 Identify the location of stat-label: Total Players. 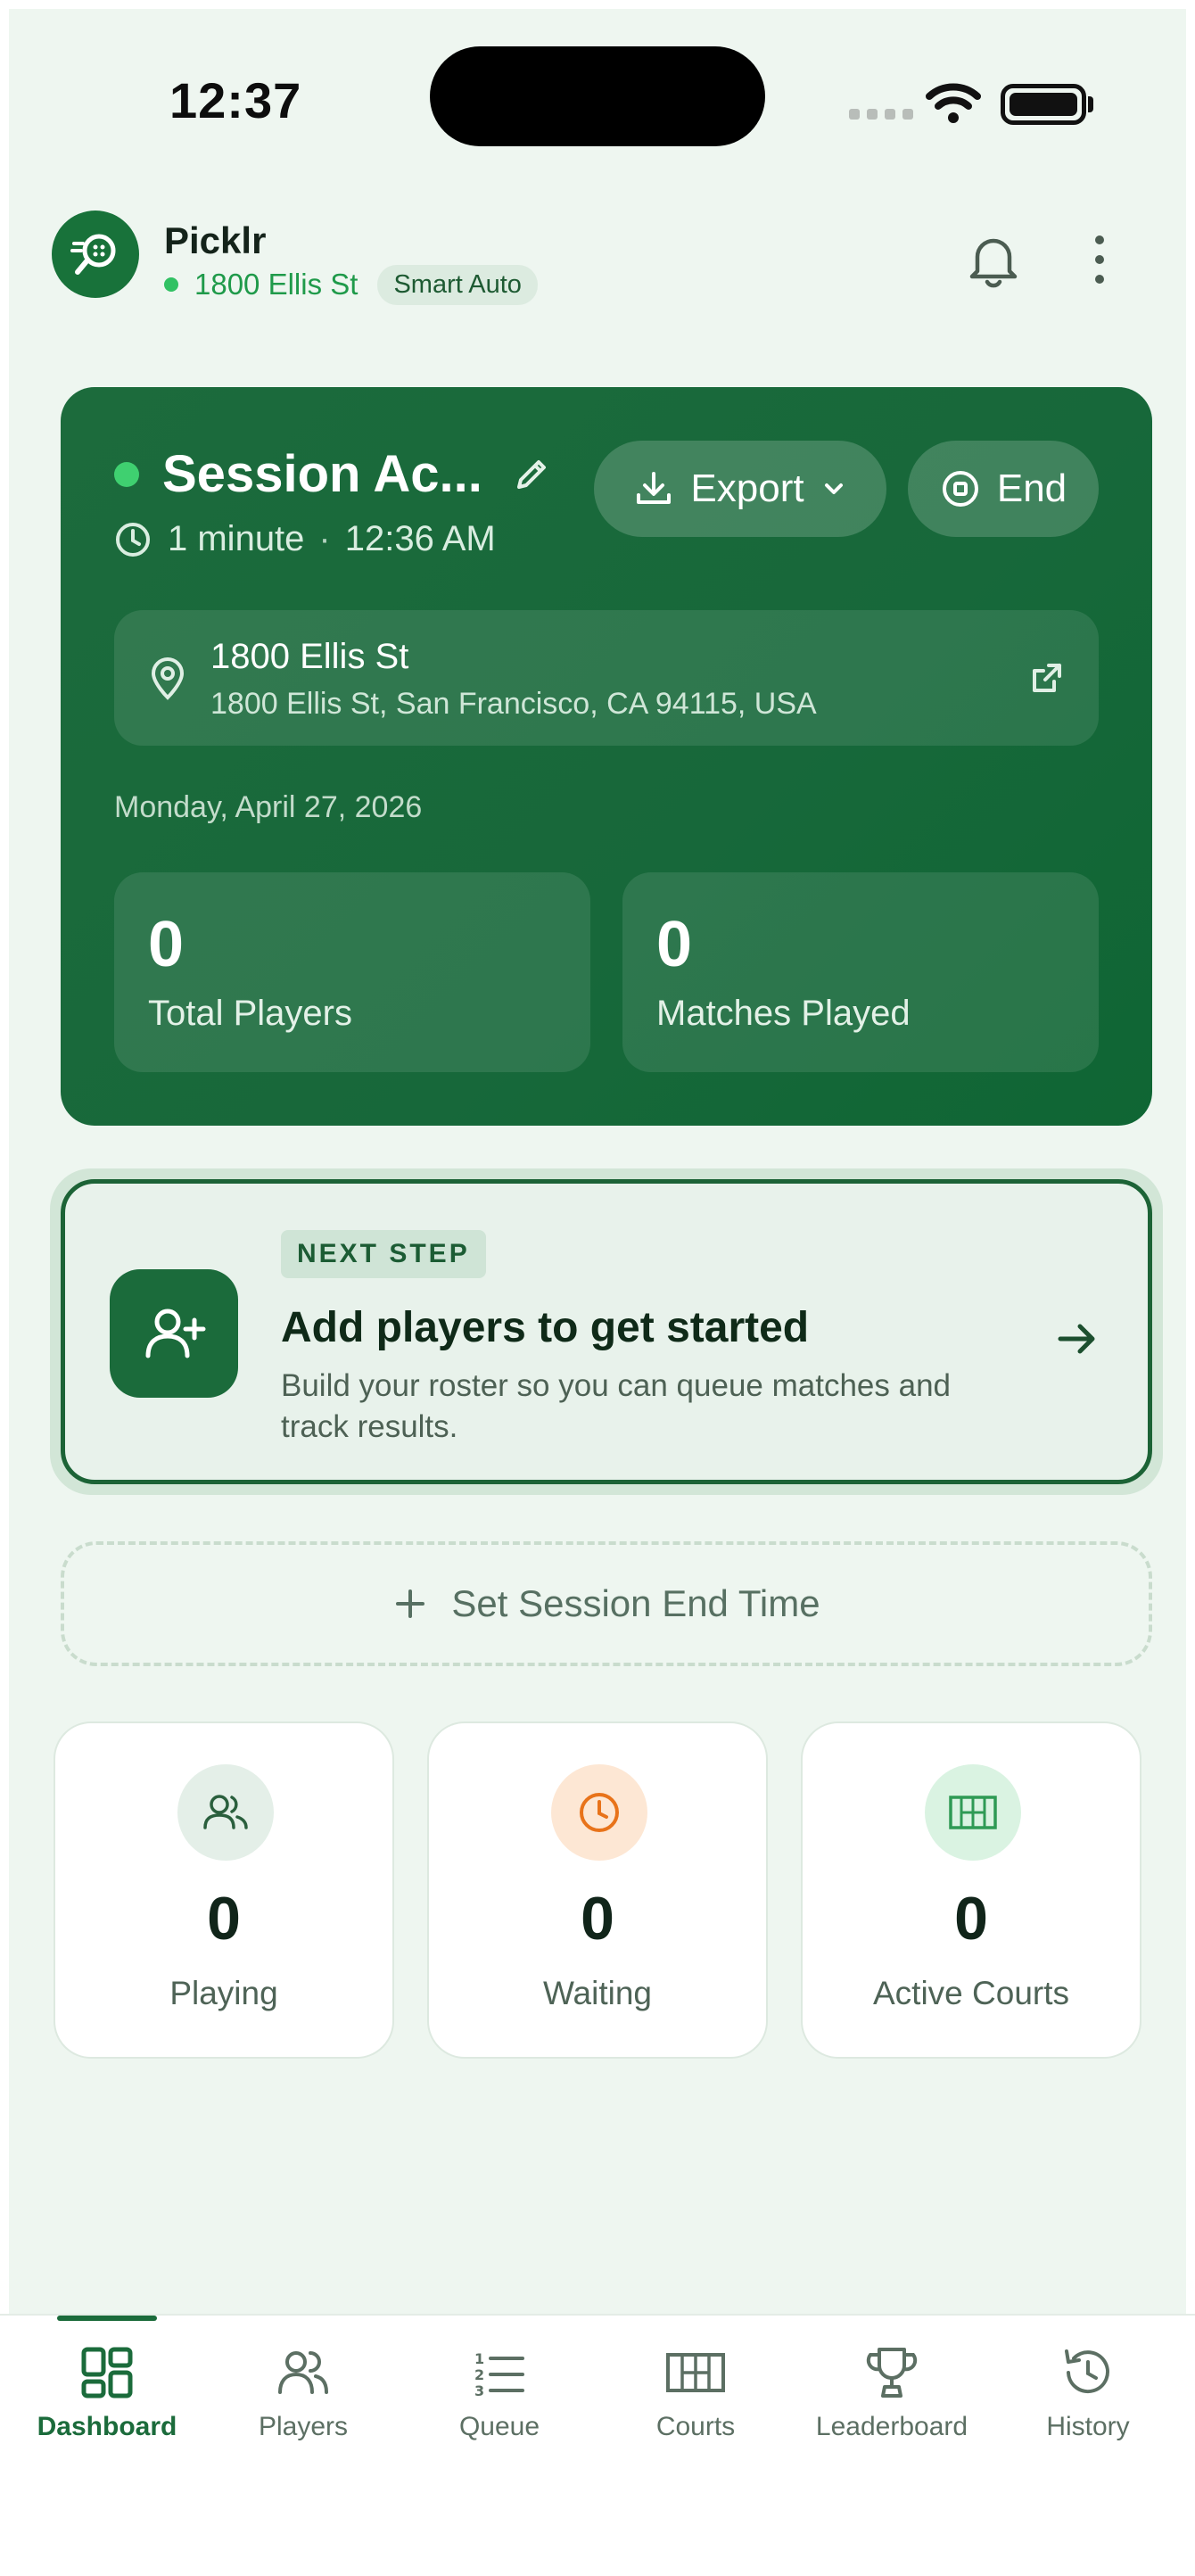
(250, 1014).